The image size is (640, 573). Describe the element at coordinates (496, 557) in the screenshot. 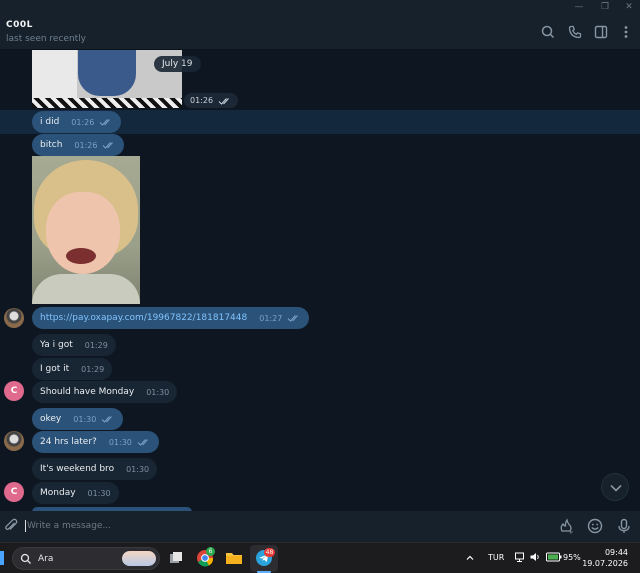

I see `language-indicator: TUR` at that location.